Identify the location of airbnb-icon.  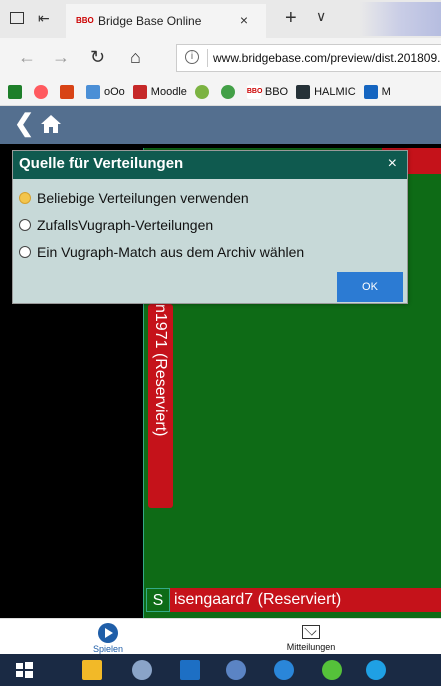
(41, 91).